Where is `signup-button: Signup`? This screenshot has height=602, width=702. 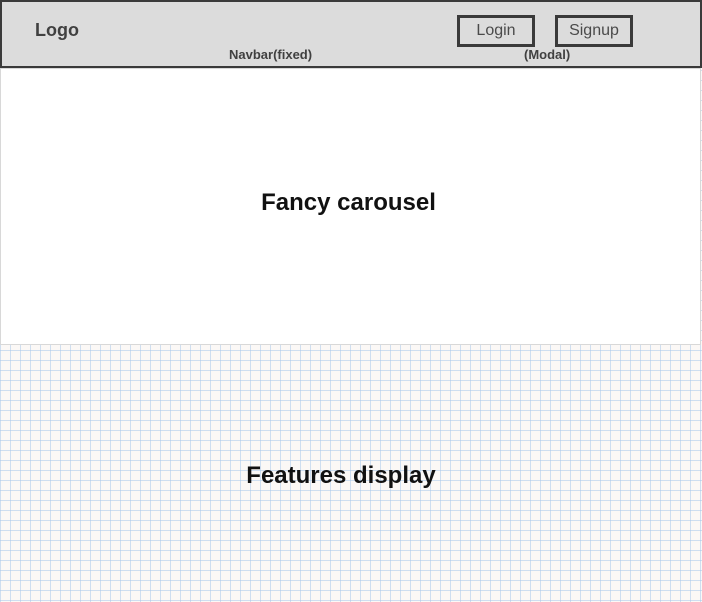 signup-button: Signup is located at coordinates (594, 31).